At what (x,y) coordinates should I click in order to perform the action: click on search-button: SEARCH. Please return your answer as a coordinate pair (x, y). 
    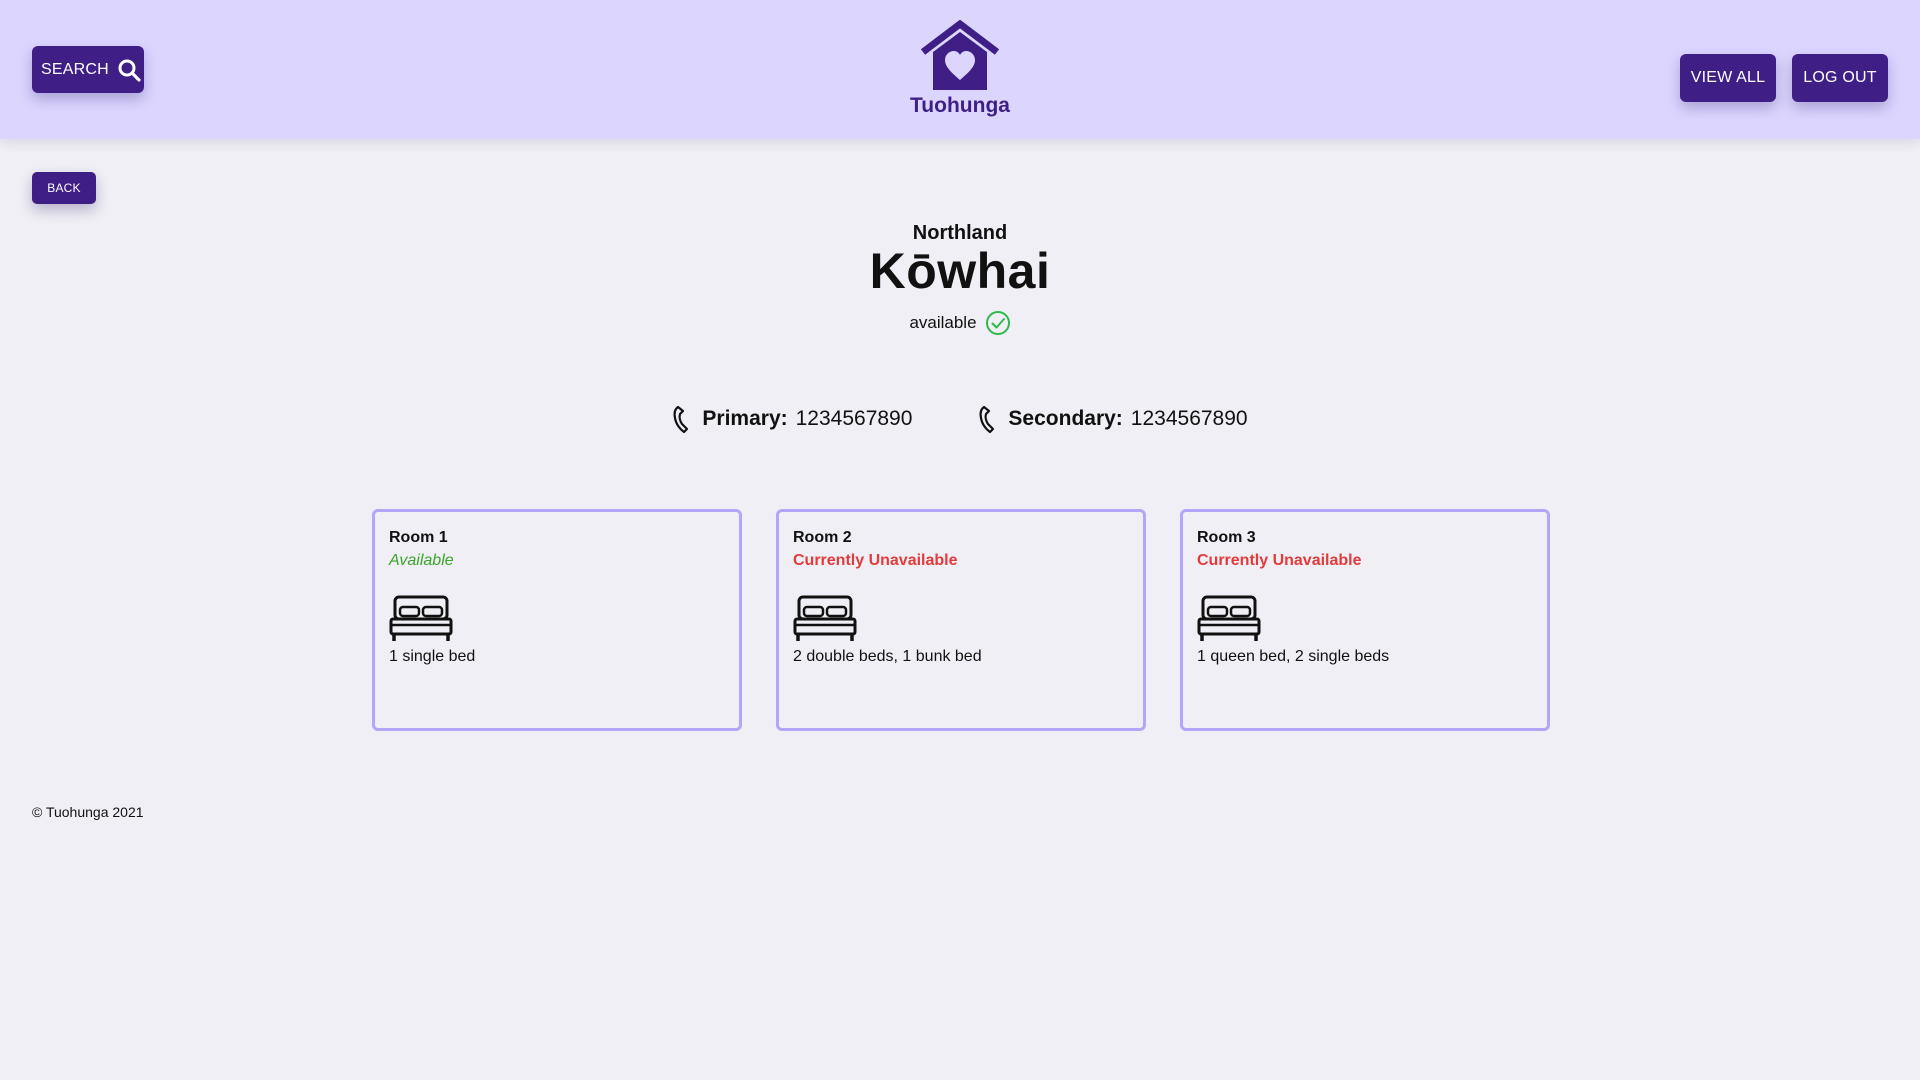
    Looking at the image, I should click on (88, 69).